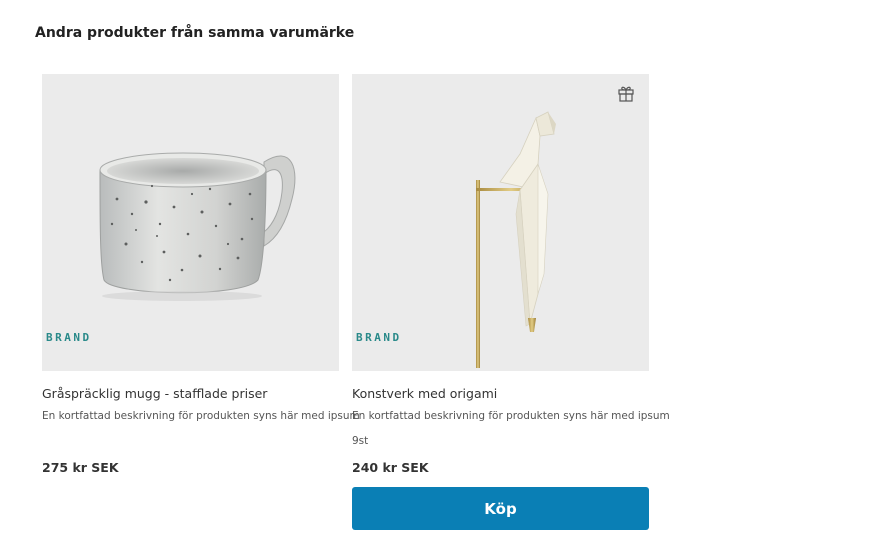 This screenshot has width=869, height=546. I want to click on buy-button: Köp, so click(500, 508).